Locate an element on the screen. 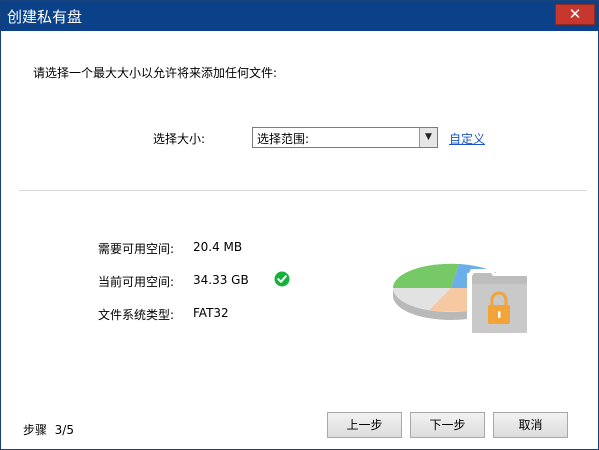 This screenshot has height=450, width=599. required-space-label: 需要可用空间: is located at coordinates (136, 249).